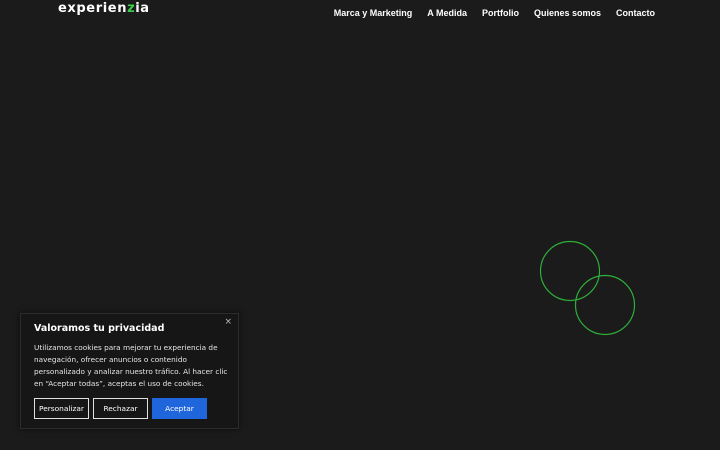 The width and height of the screenshot is (720, 450). What do you see at coordinates (500, 13) in the screenshot?
I see `nav-portfolio: Portfolio` at bounding box center [500, 13].